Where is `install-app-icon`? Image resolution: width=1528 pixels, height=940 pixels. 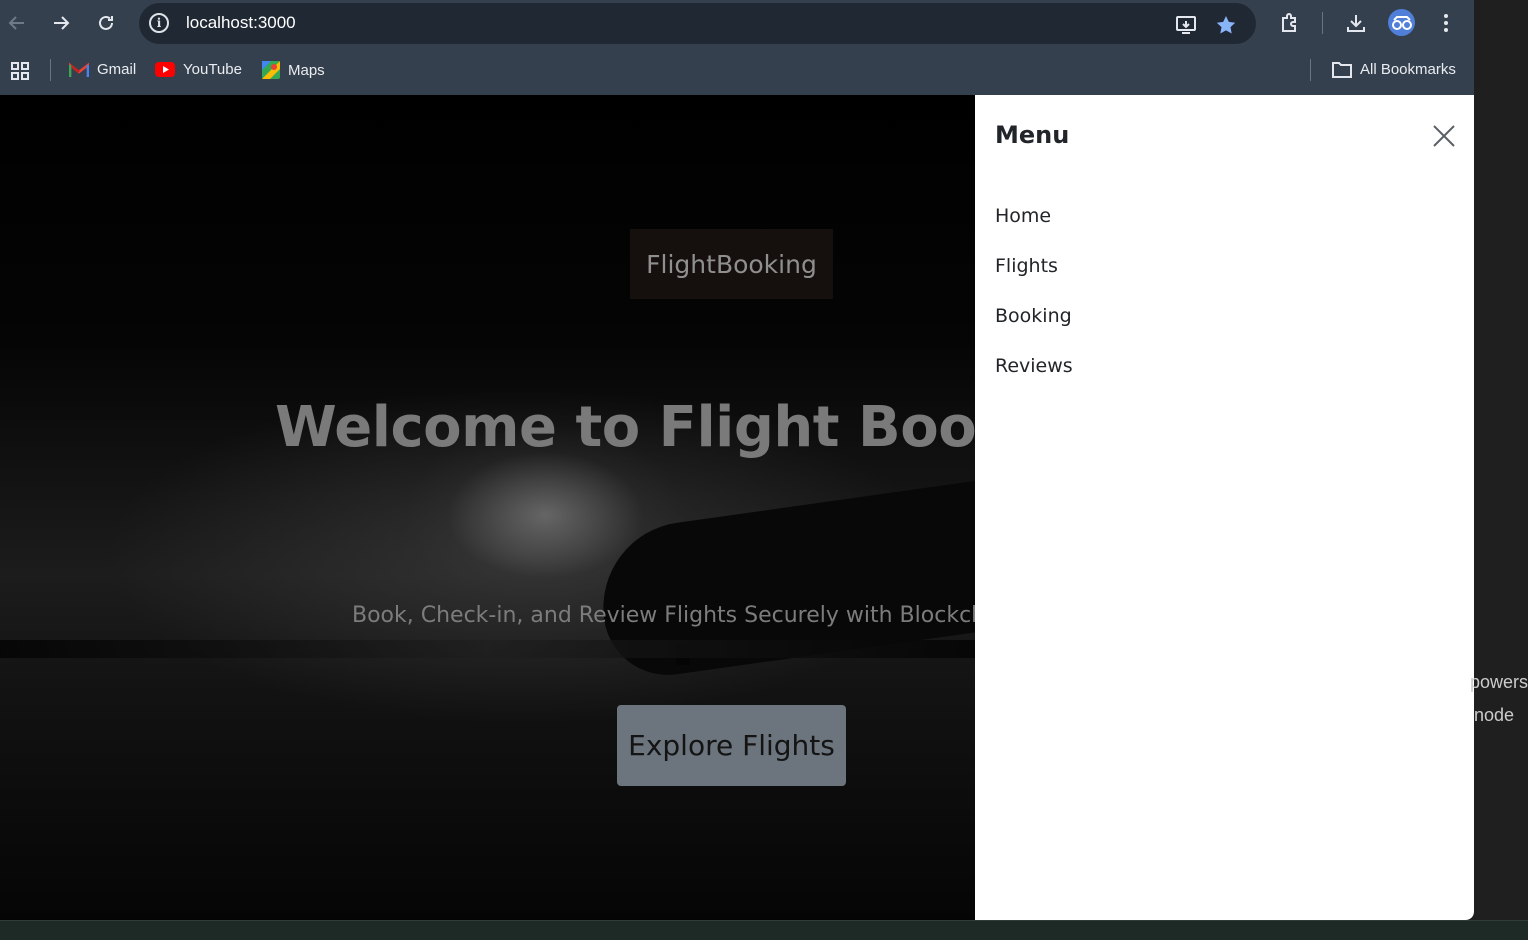 install-app-icon is located at coordinates (1186, 25).